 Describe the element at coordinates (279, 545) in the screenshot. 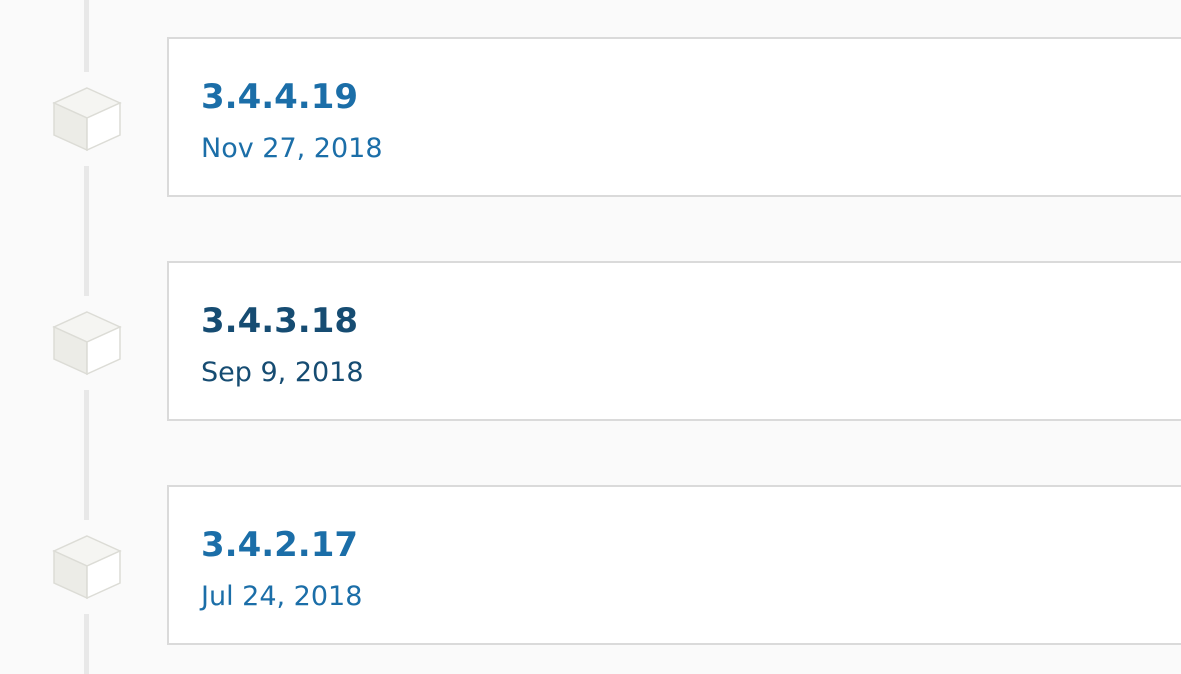

I see `release-version-link: 3.4.2.17` at that location.